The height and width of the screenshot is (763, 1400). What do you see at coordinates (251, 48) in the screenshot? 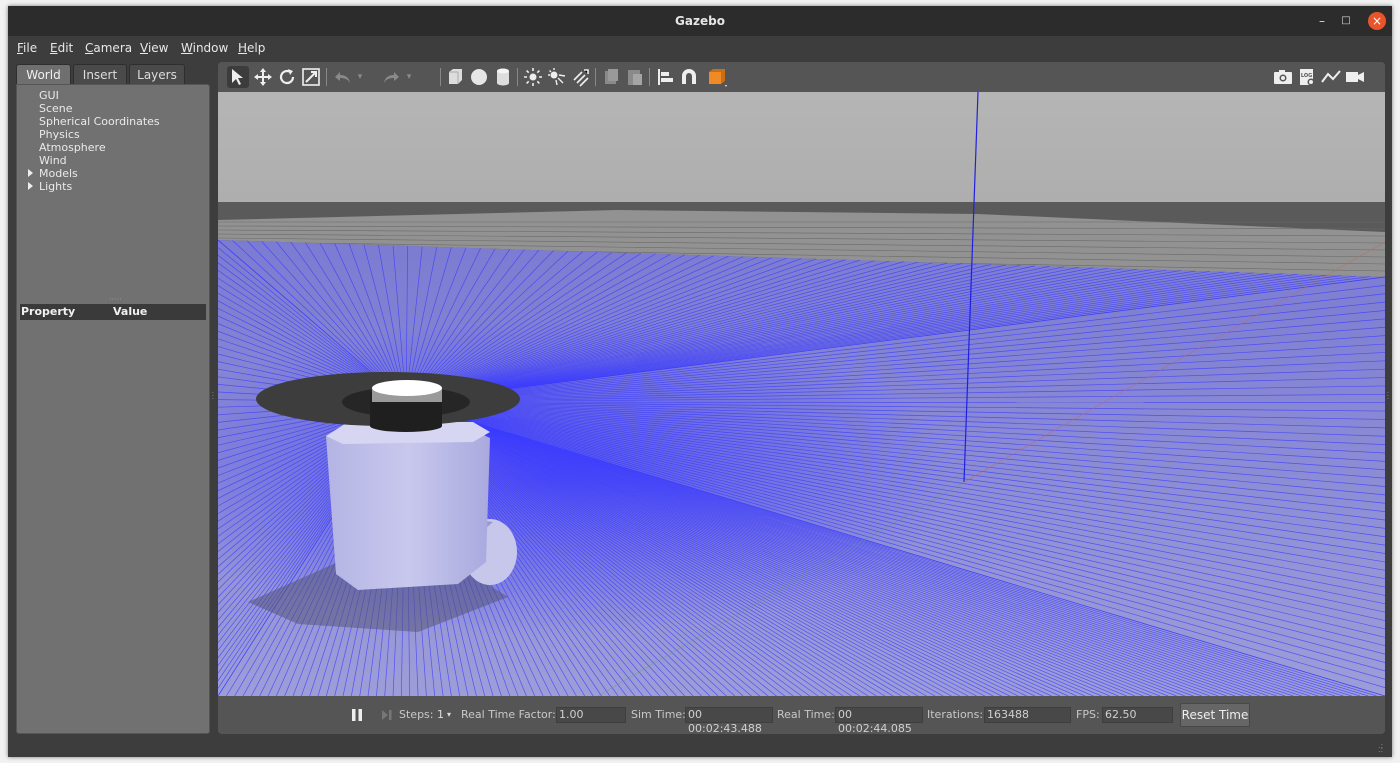
I see `menu-help: Help` at bounding box center [251, 48].